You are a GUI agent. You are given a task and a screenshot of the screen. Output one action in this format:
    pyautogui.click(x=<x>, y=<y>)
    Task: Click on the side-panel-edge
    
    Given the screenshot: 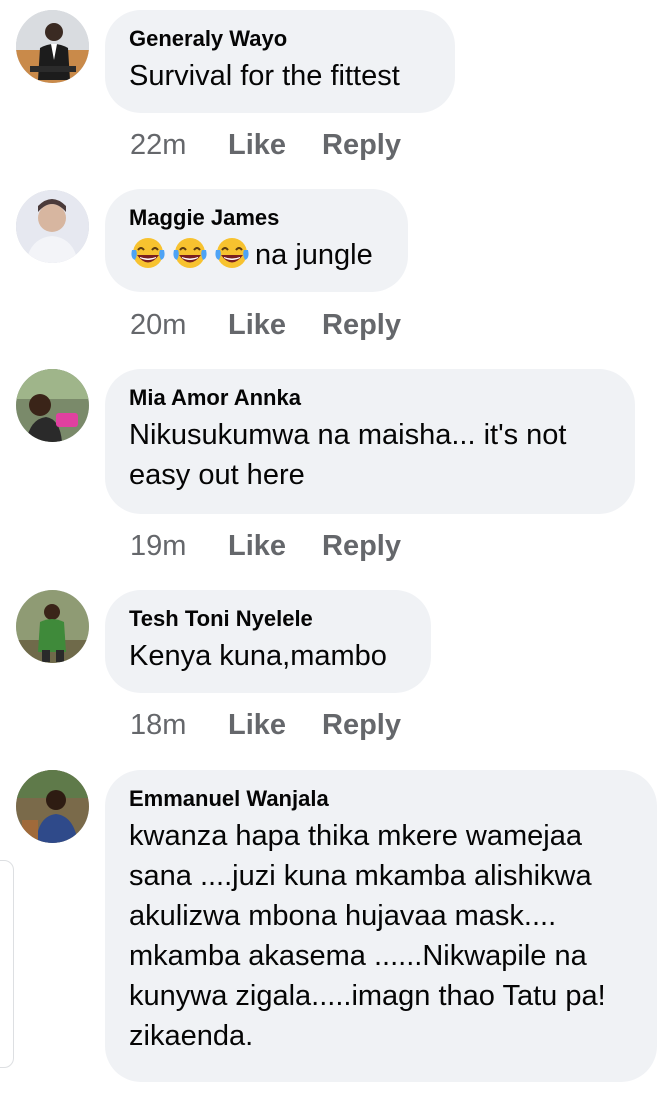 What is the action you would take?
    pyautogui.click(x=7, y=964)
    